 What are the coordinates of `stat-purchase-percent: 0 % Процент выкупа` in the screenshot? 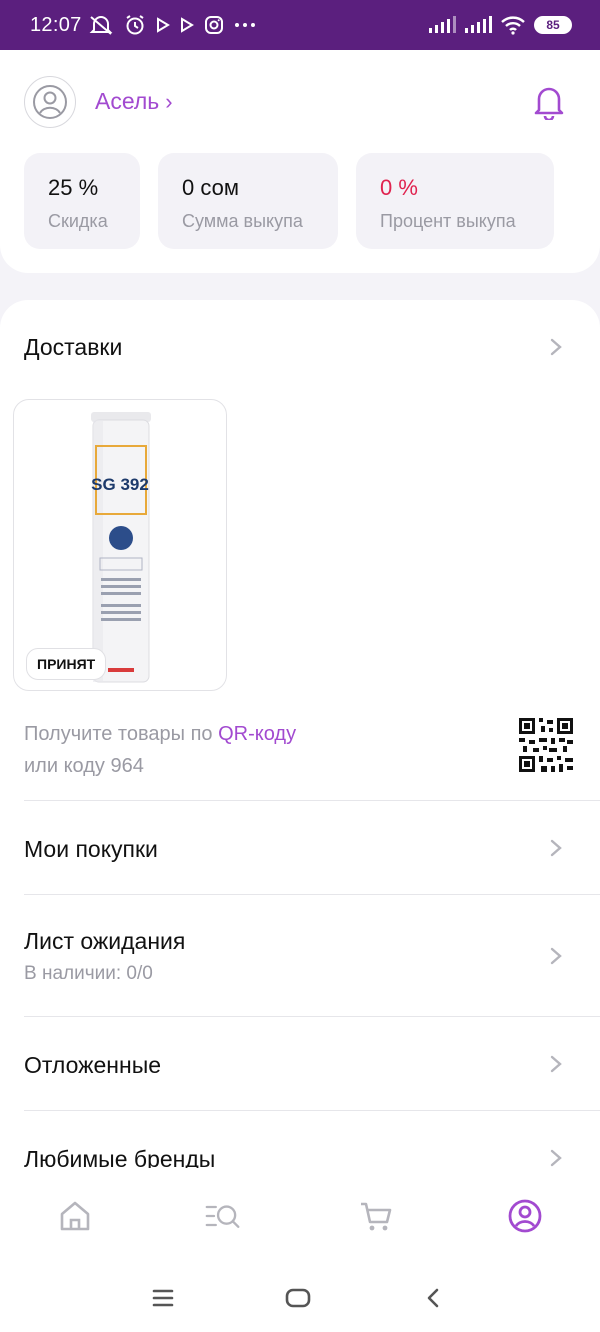 It's located at (455, 201).